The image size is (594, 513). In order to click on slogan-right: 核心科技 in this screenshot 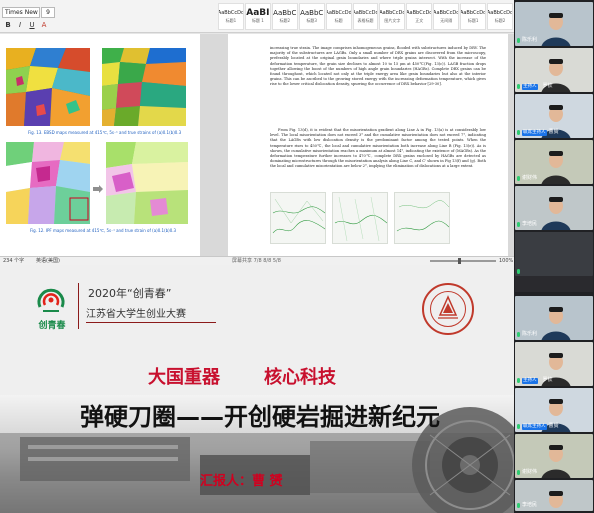, I will do `click(300, 377)`.